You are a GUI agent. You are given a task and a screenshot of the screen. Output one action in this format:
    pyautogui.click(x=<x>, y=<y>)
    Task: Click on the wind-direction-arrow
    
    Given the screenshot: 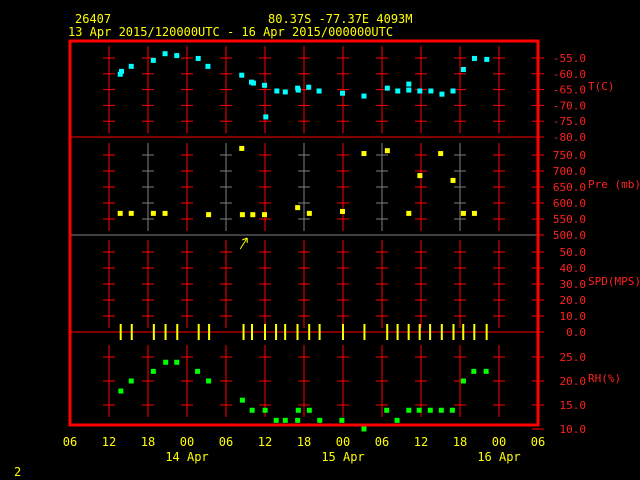 What is the action you would take?
    pyautogui.click(x=243, y=243)
    